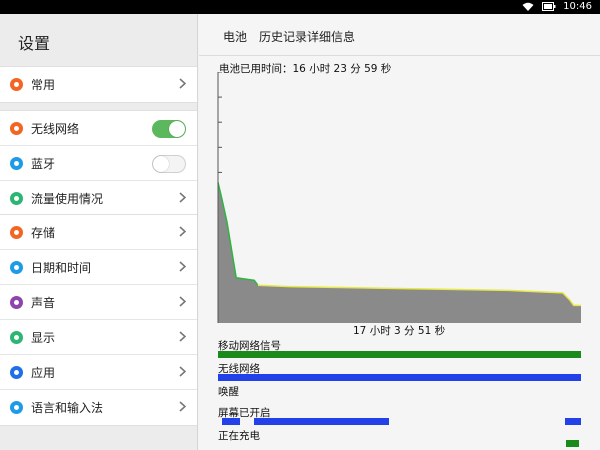  What do you see at coordinates (549, 6) in the screenshot?
I see `battery-icon` at bounding box center [549, 6].